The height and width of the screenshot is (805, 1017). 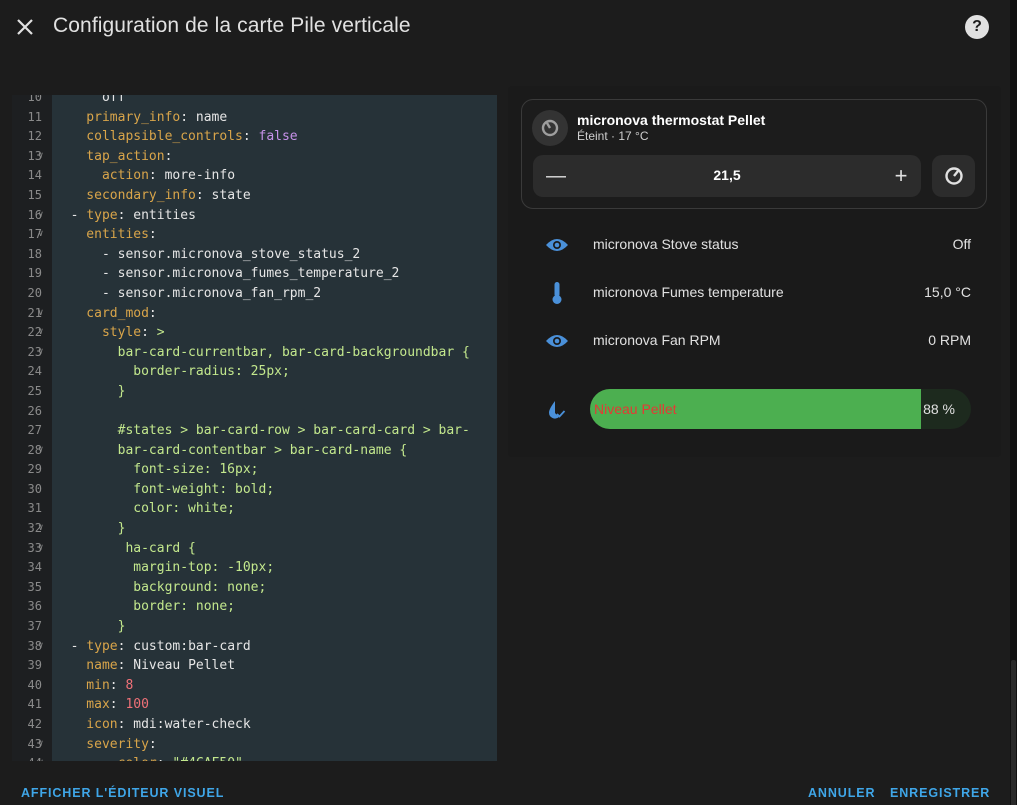 I want to click on page-scrollbar-thumb, so click(x=1013, y=732).